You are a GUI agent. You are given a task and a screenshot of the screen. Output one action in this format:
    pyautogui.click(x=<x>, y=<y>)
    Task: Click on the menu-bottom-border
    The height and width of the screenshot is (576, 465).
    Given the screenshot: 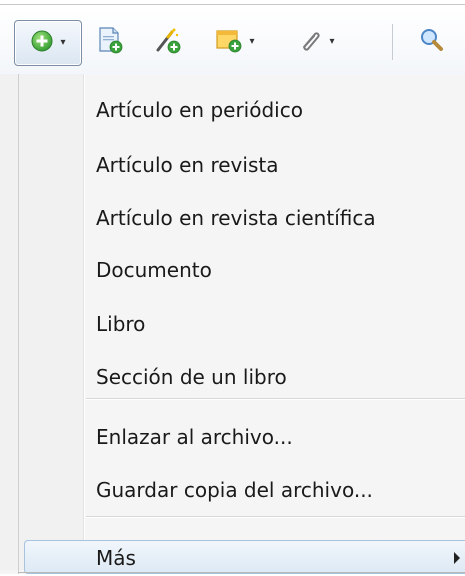 What is the action you would take?
    pyautogui.click(x=241, y=572)
    